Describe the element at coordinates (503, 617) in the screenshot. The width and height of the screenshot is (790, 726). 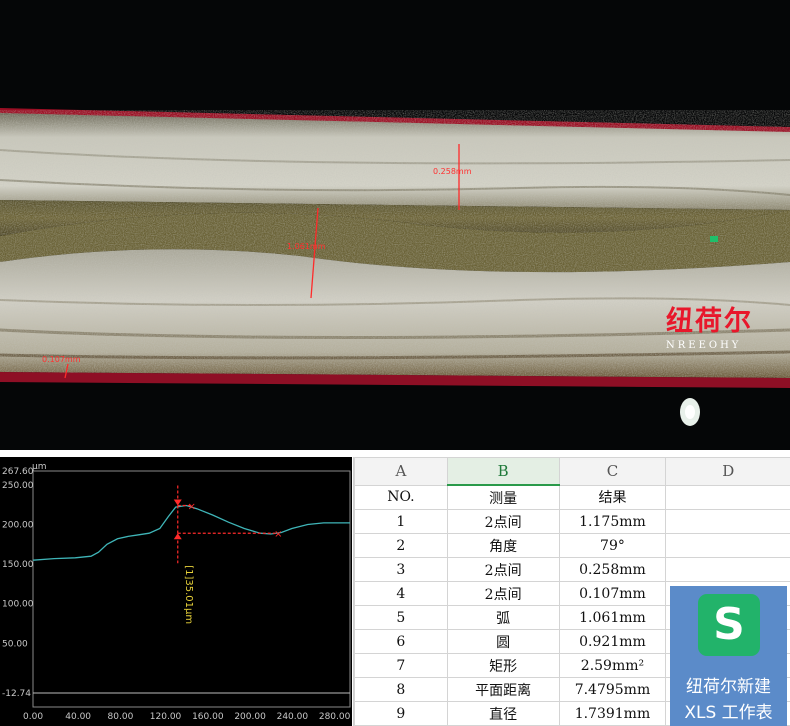
I see `cell-b: 弧` at that location.